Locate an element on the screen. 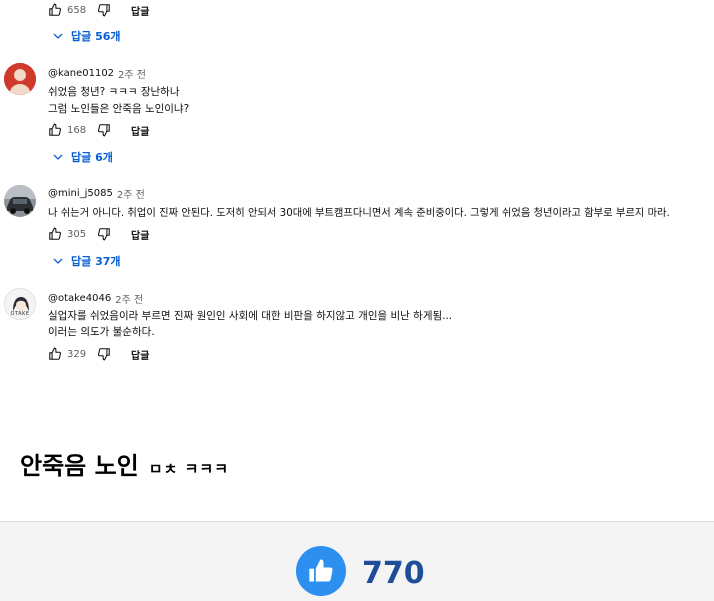  like-button: 658 is located at coordinates (72, 10).